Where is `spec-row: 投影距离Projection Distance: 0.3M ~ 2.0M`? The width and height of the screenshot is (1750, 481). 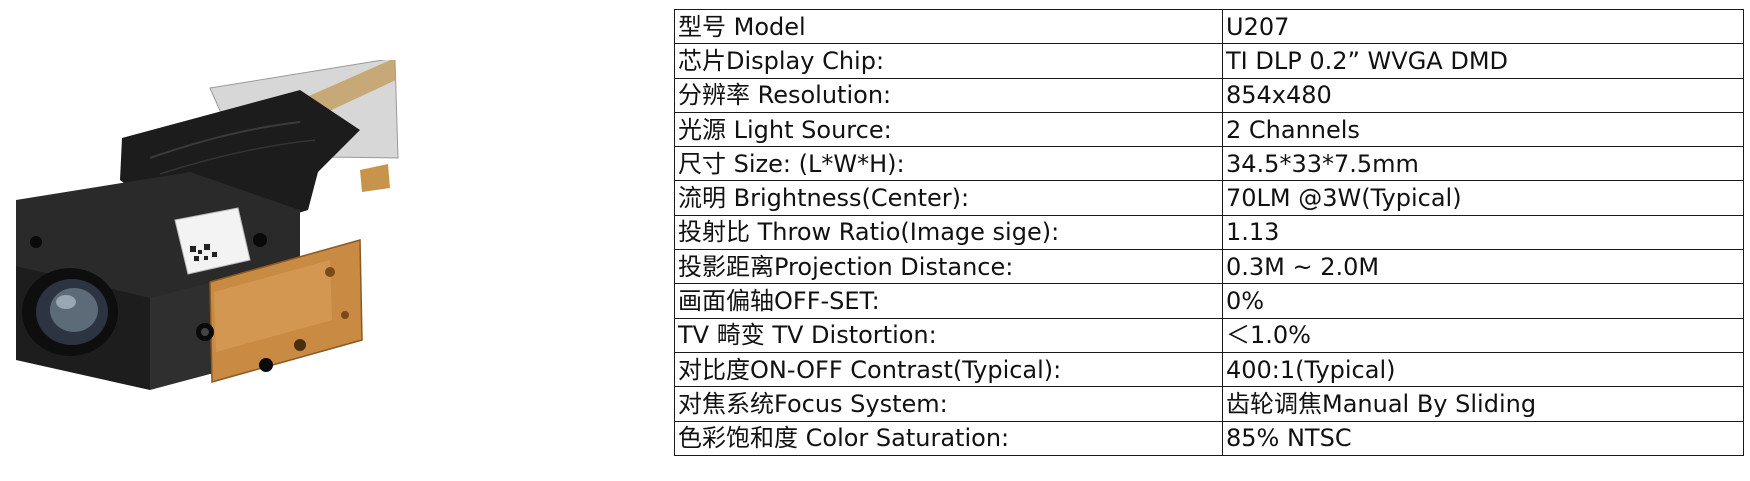 spec-row: 投影距离Projection Distance: 0.3M ~ 2.0M is located at coordinates (1209, 267).